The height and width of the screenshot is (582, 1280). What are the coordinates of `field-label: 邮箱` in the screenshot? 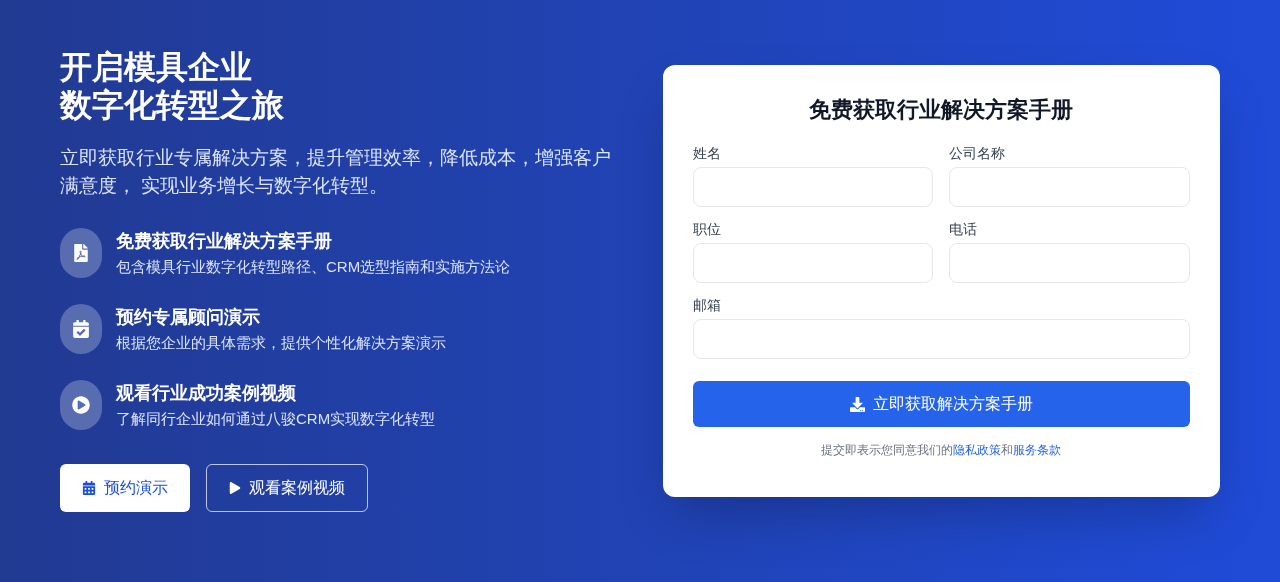 It's located at (707, 305).